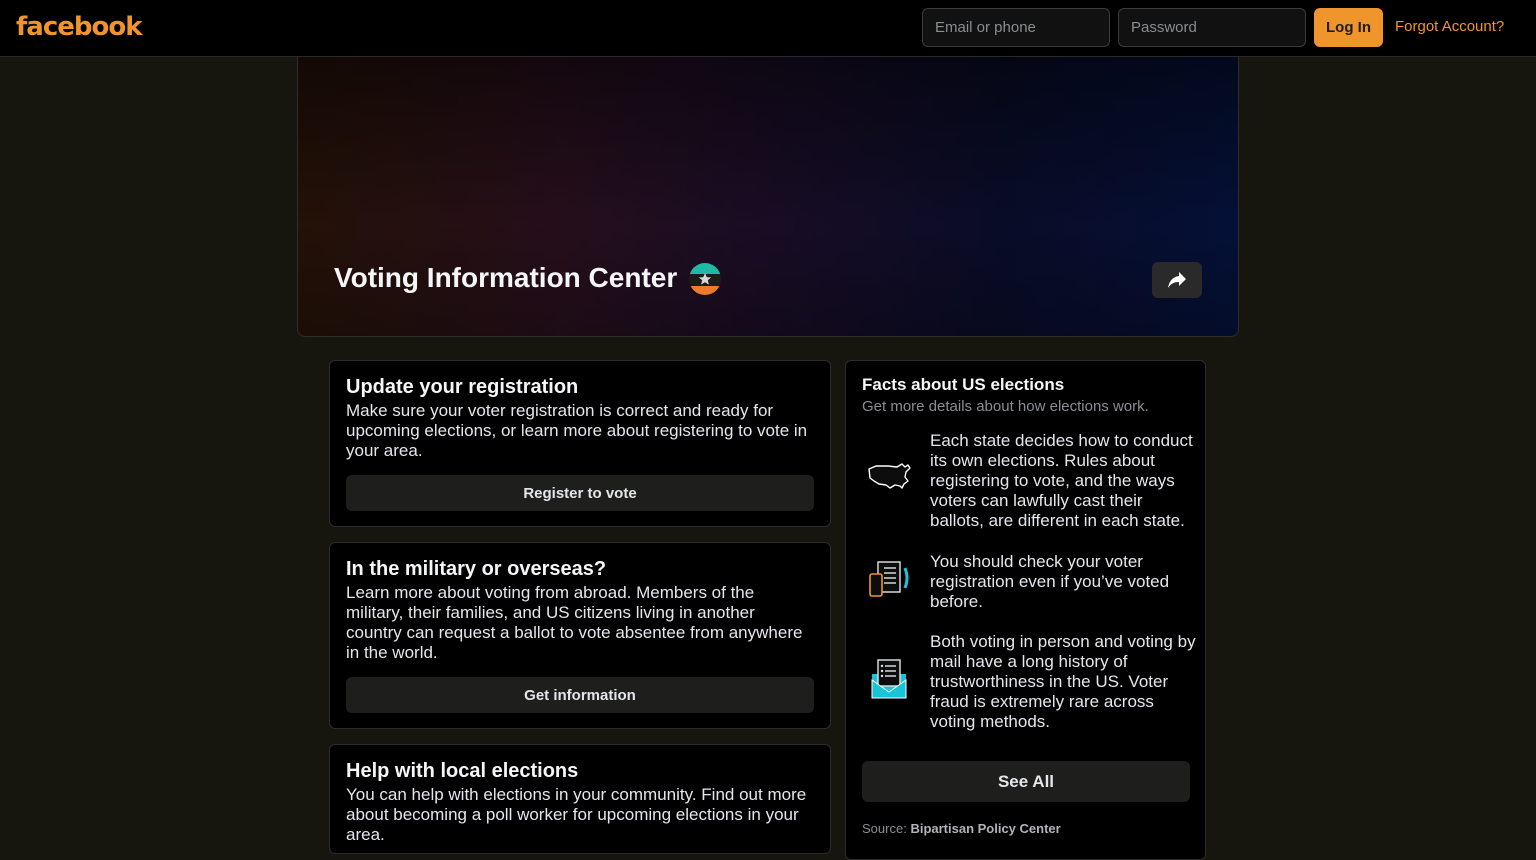  Describe the element at coordinates (889, 476) in the screenshot. I see `us-map-icon` at that location.